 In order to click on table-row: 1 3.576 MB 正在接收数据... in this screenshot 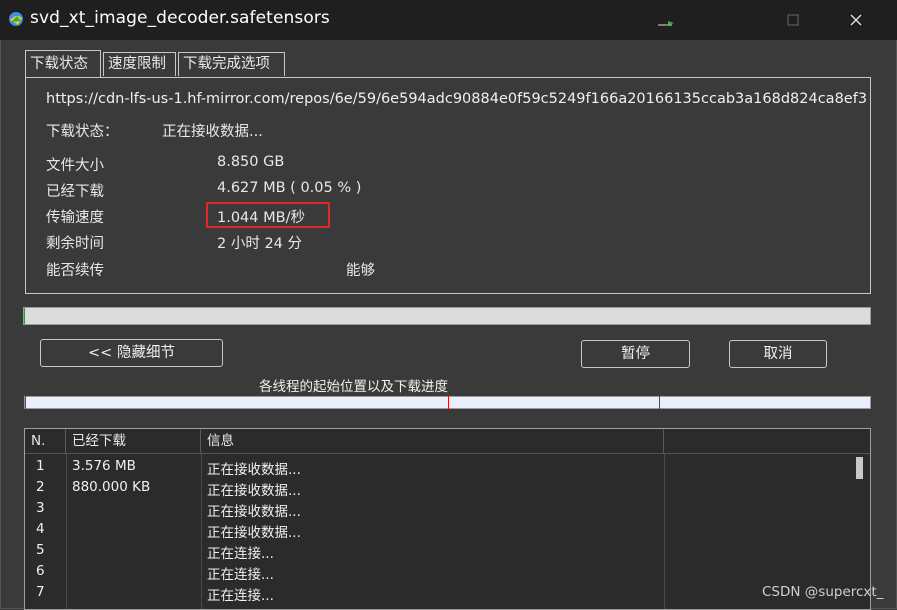, I will do `click(438, 467)`.